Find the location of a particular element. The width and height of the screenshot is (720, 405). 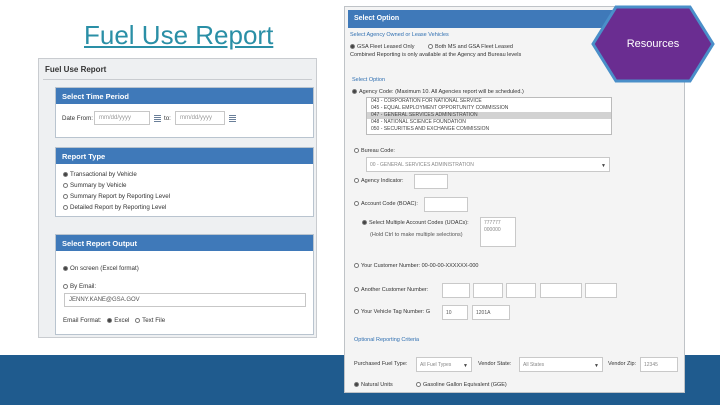

code-option: 000000 is located at coordinates (498, 230).